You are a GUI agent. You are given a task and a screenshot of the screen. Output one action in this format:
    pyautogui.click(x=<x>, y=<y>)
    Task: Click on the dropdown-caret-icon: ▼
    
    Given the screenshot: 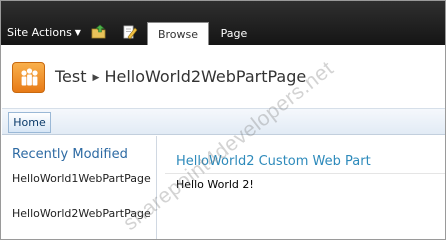 What is the action you would take?
    pyautogui.click(x=77, y=32)
    